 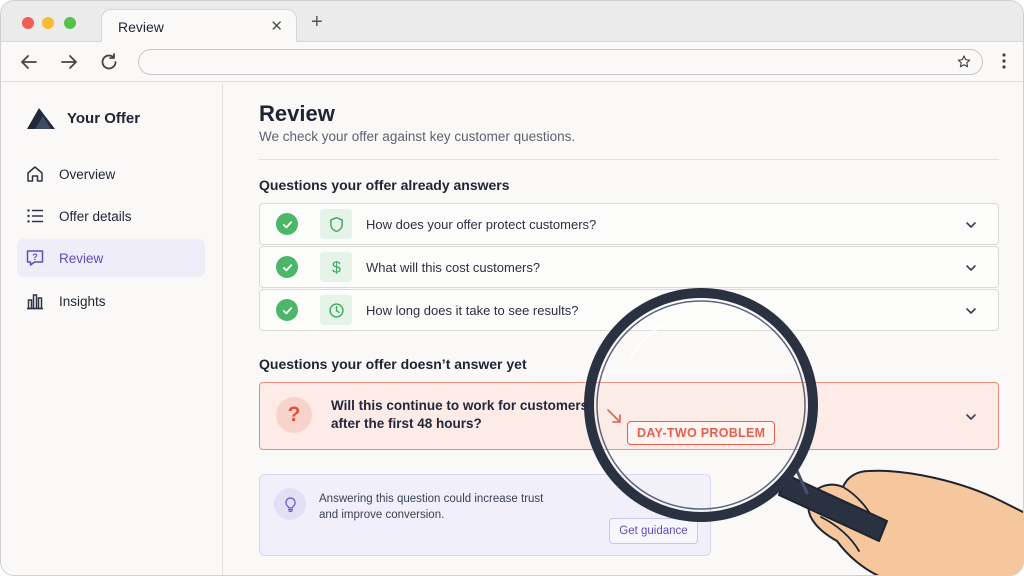 What do you see at coordinates (29, 62) in the screenshot?
I see `back-arrow-icon` at bounding box center [29, 62].